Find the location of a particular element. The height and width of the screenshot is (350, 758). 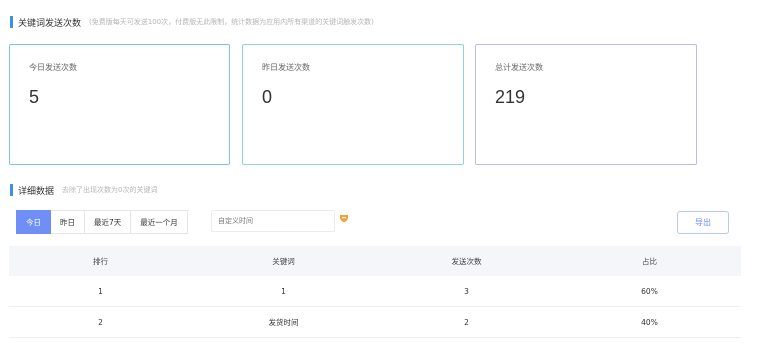

section-note: 去除了出现次数为0次的关键词 is located at coordinates (110, 190).